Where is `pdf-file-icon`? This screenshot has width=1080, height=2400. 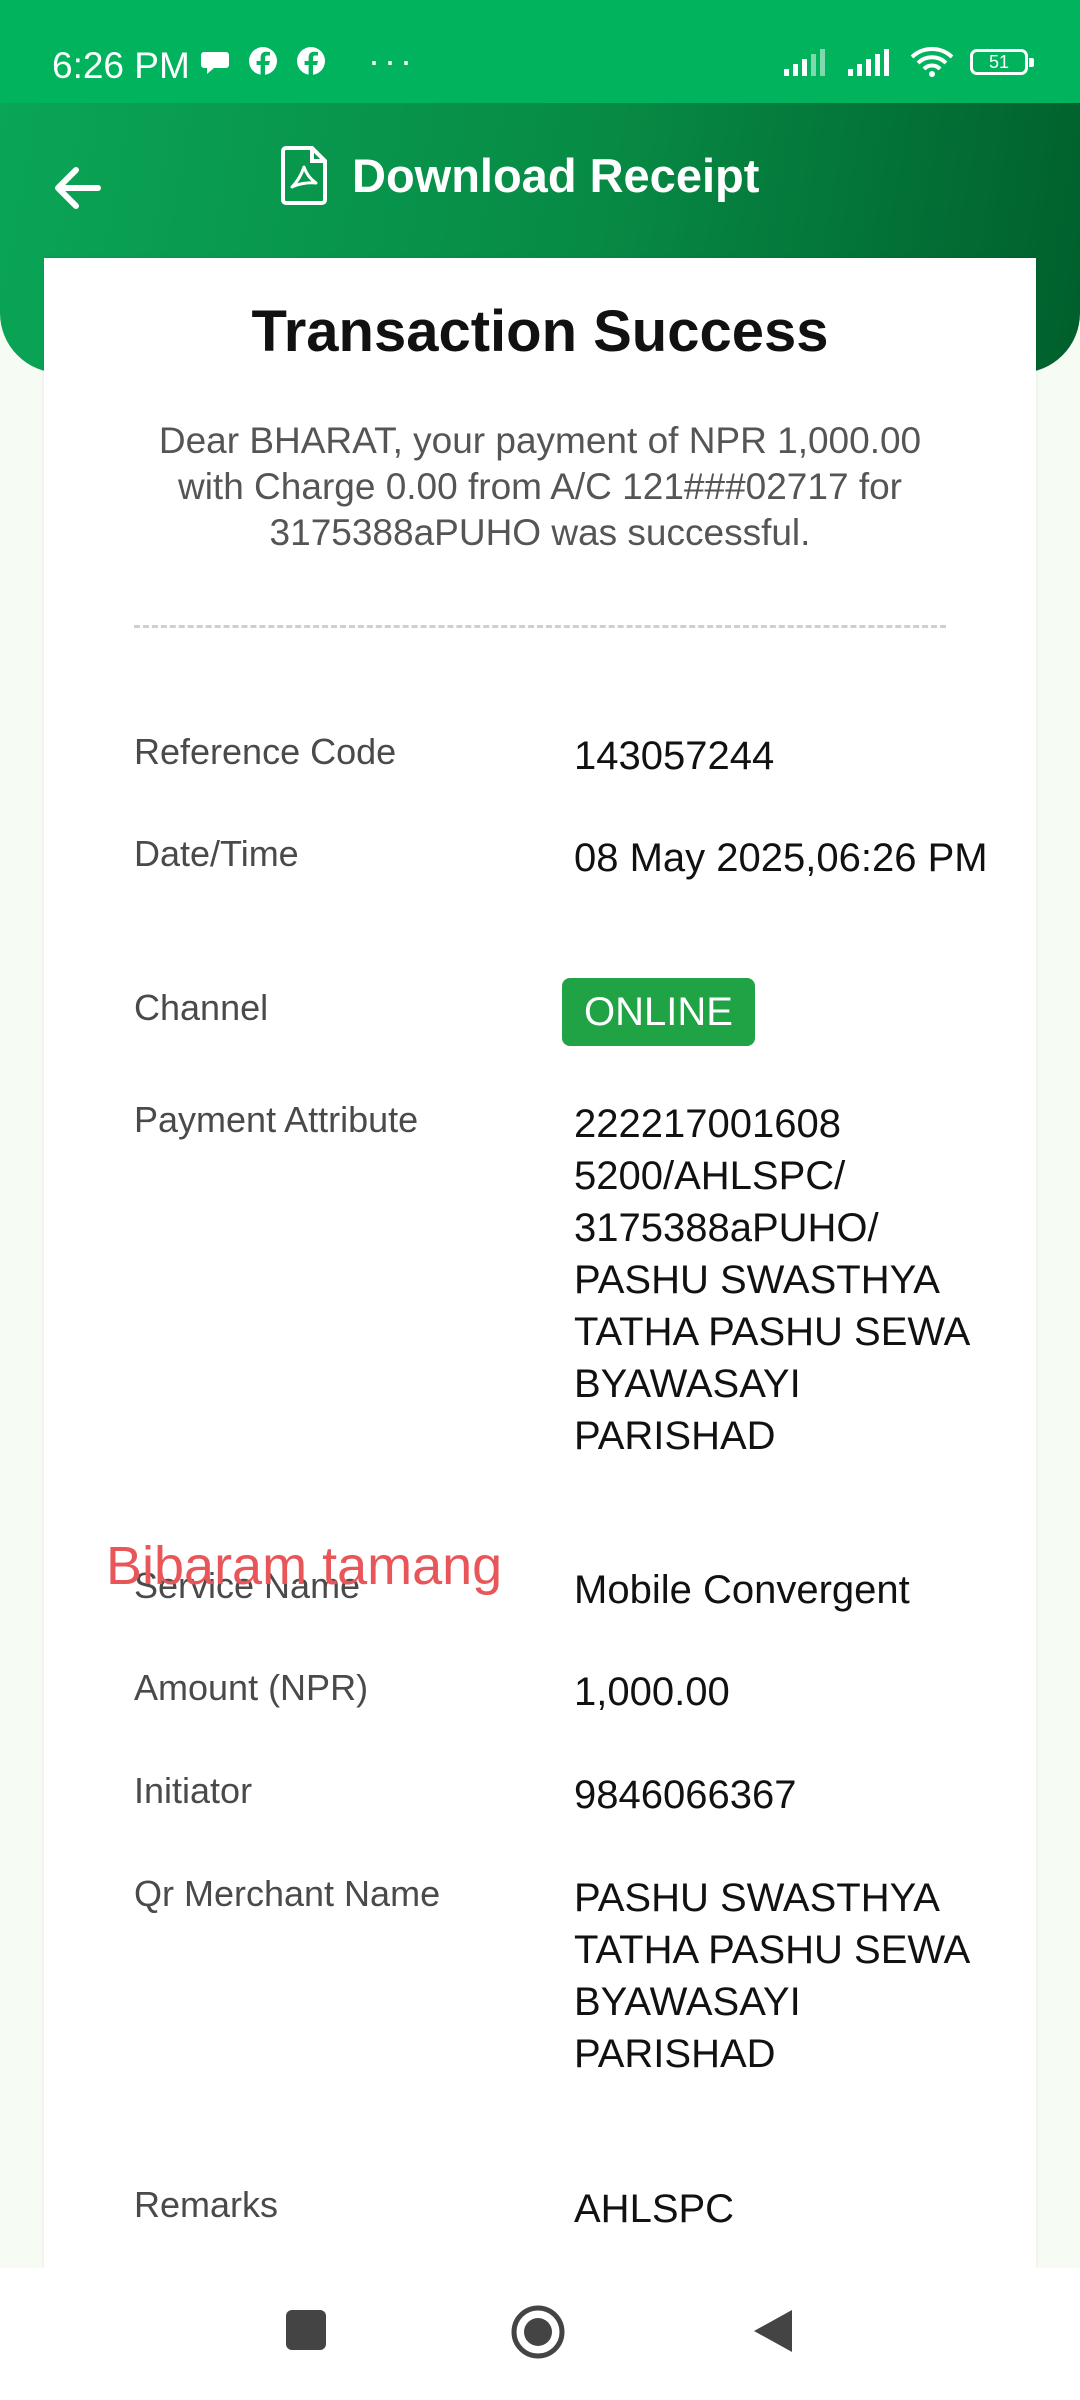 pdf-file-icon is located at coordinates (304, 175).